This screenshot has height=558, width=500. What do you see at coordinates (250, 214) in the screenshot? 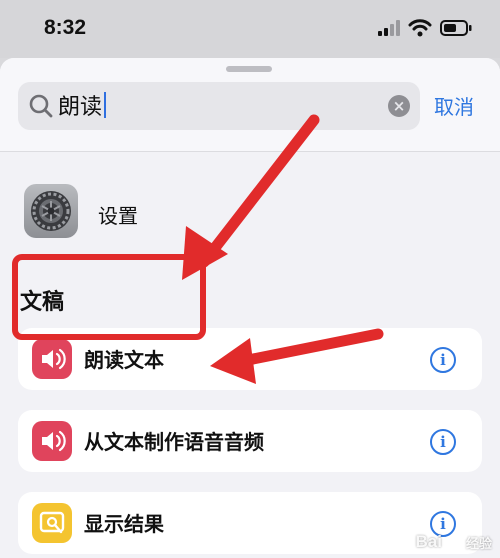
I see `app-result-settings: 设置` at bounding box center [250, 214].